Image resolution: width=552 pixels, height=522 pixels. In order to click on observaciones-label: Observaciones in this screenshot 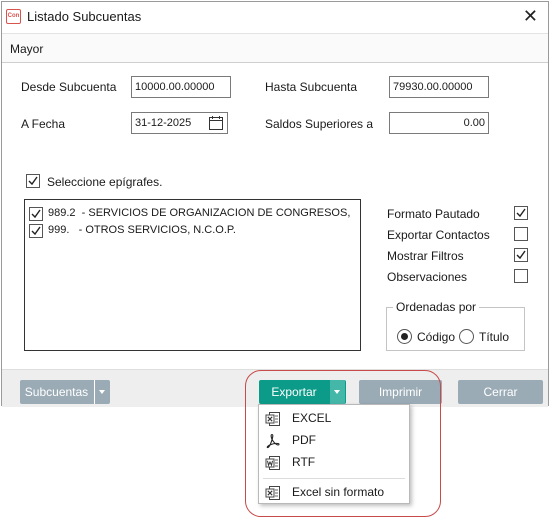, I will do `click(427, 277)`.